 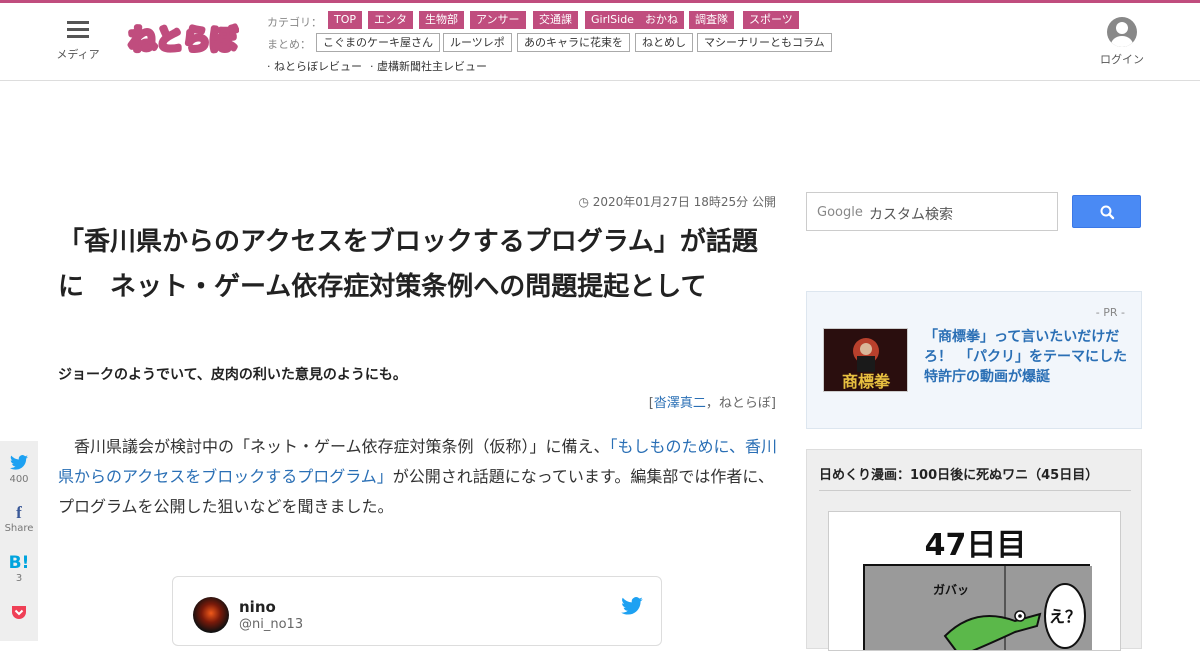 What do you see at coordinates (712, 403) in the screenshot?
I see `article-byline: [沓澤真二，ねとらぼ]` at bounding box center [712, 403].